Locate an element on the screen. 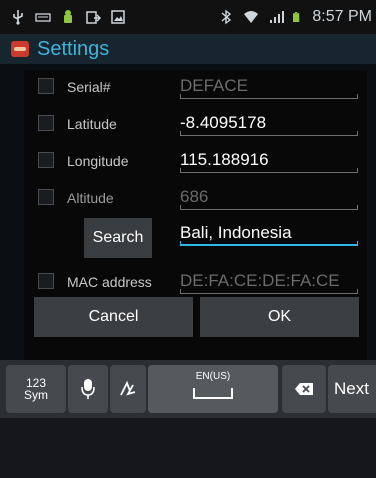 The image size is (376, 478). longitude-label: Longitude is located at coordinates (98, 161).